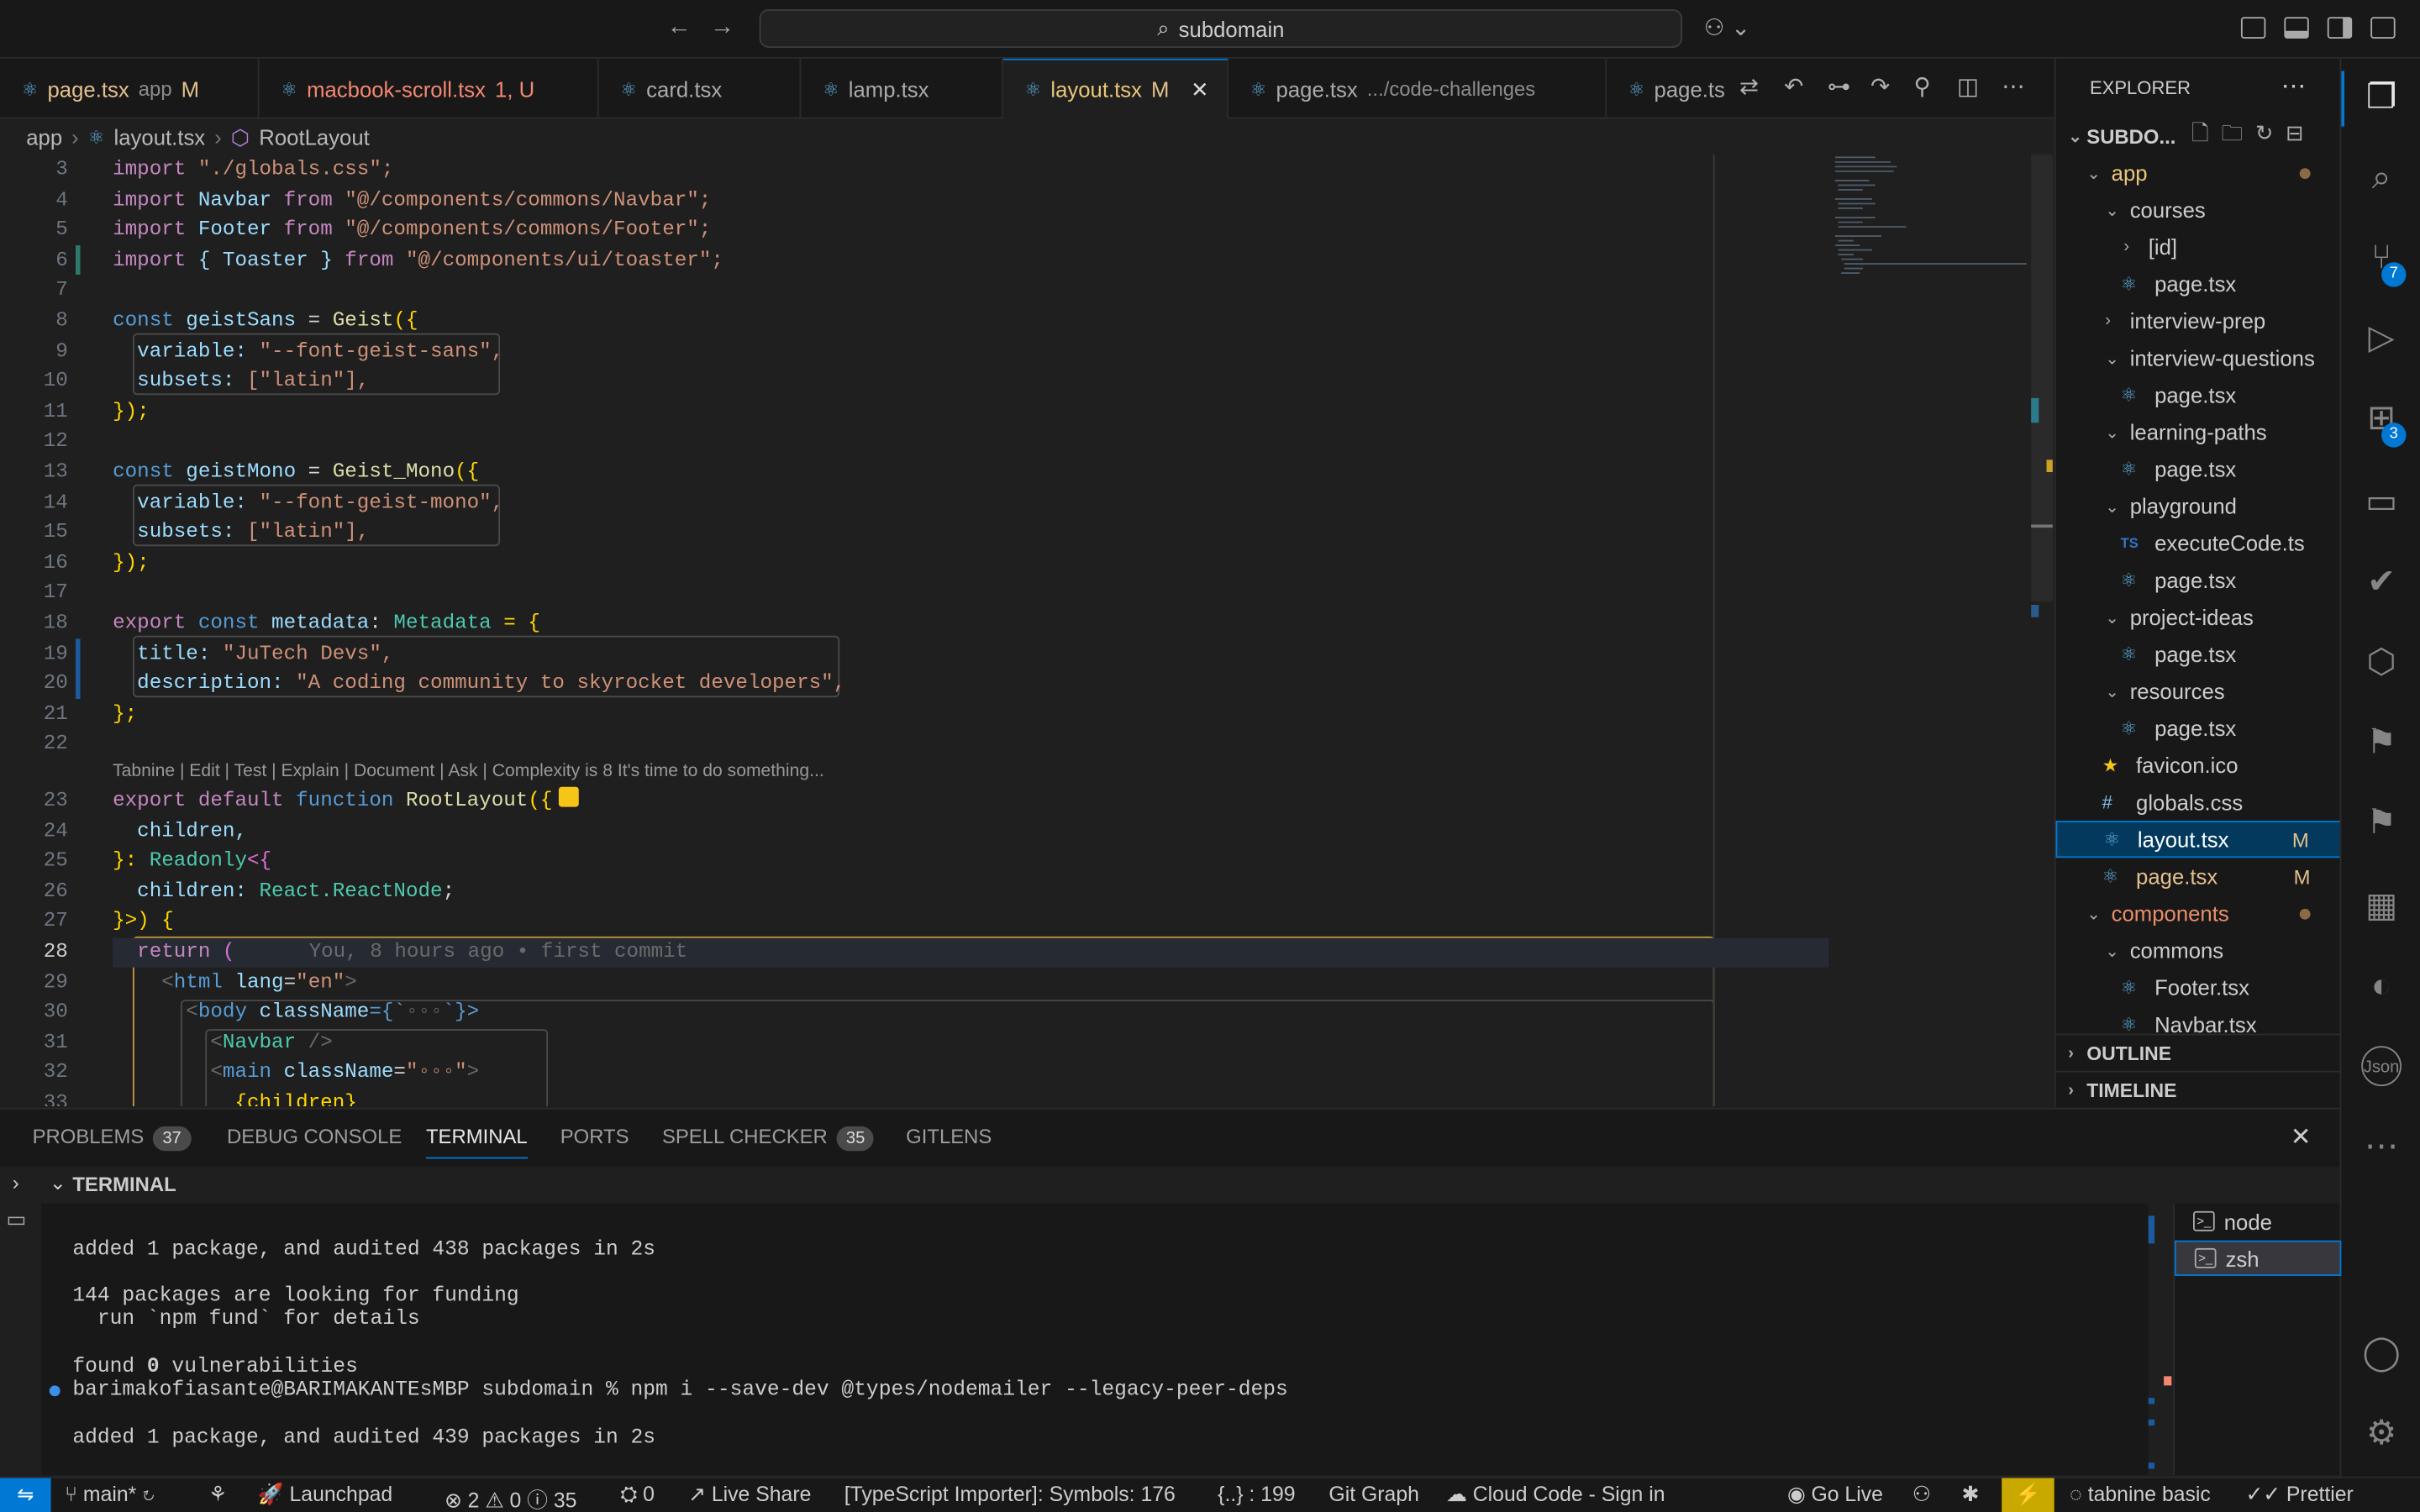 The height and width of the screenshot is (1512, 2420). Describe the element at coordinates (768, 1138) in the screenshot. I see `tab-spell-checker: SPELL CHECKER 35` at that location.